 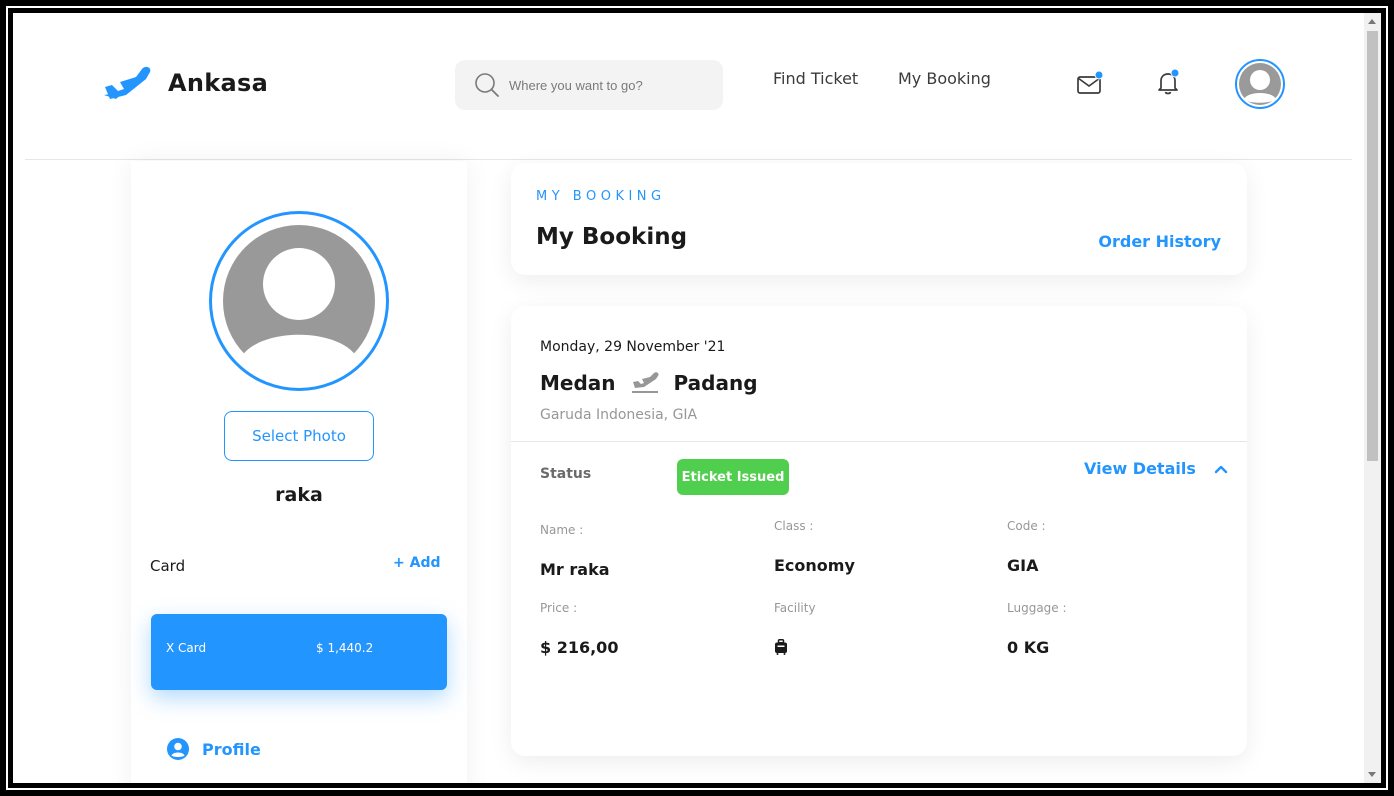 What do you see at coordinates (1372, 246) in the screenshot?
I see `scroll-thumb` at bounding box center [1372, 246].